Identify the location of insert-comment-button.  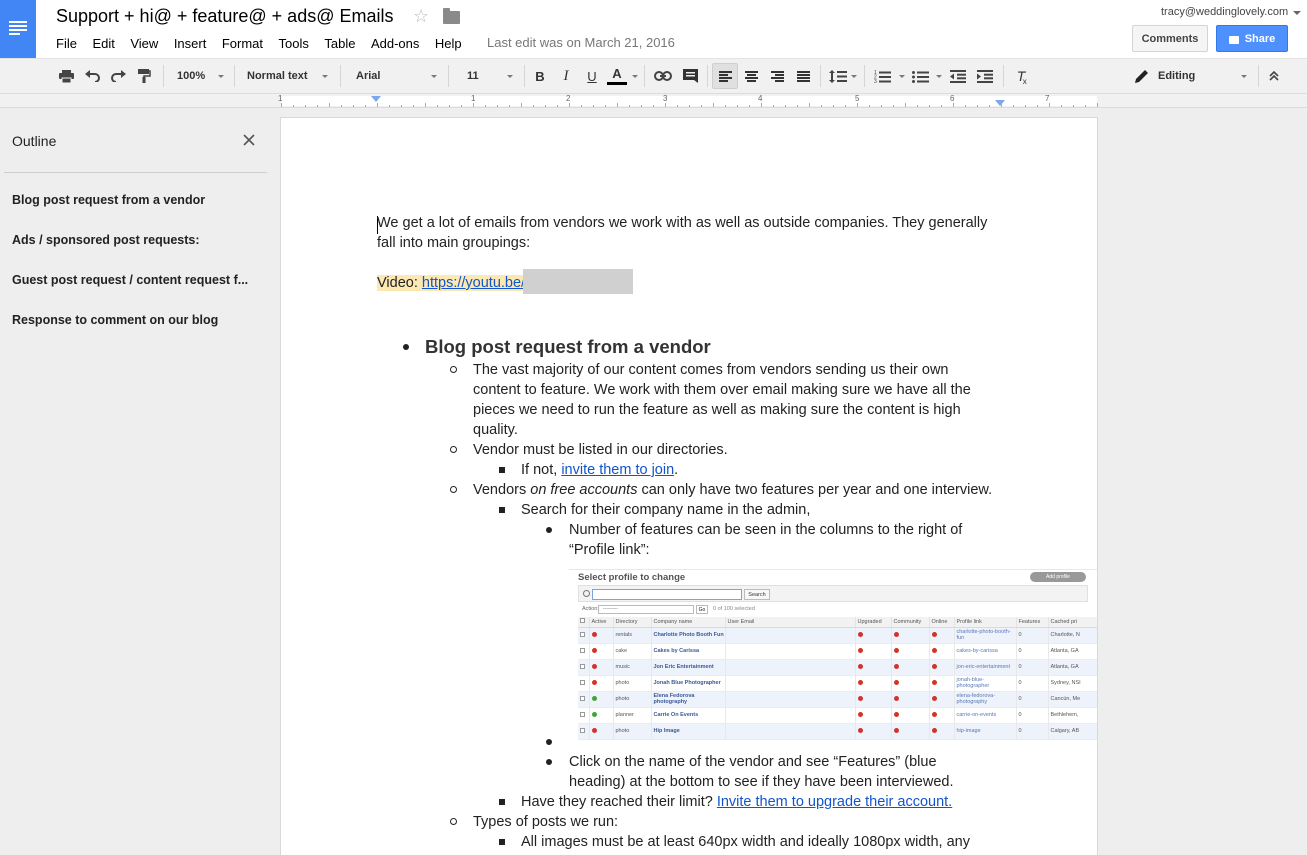
(690, 76).